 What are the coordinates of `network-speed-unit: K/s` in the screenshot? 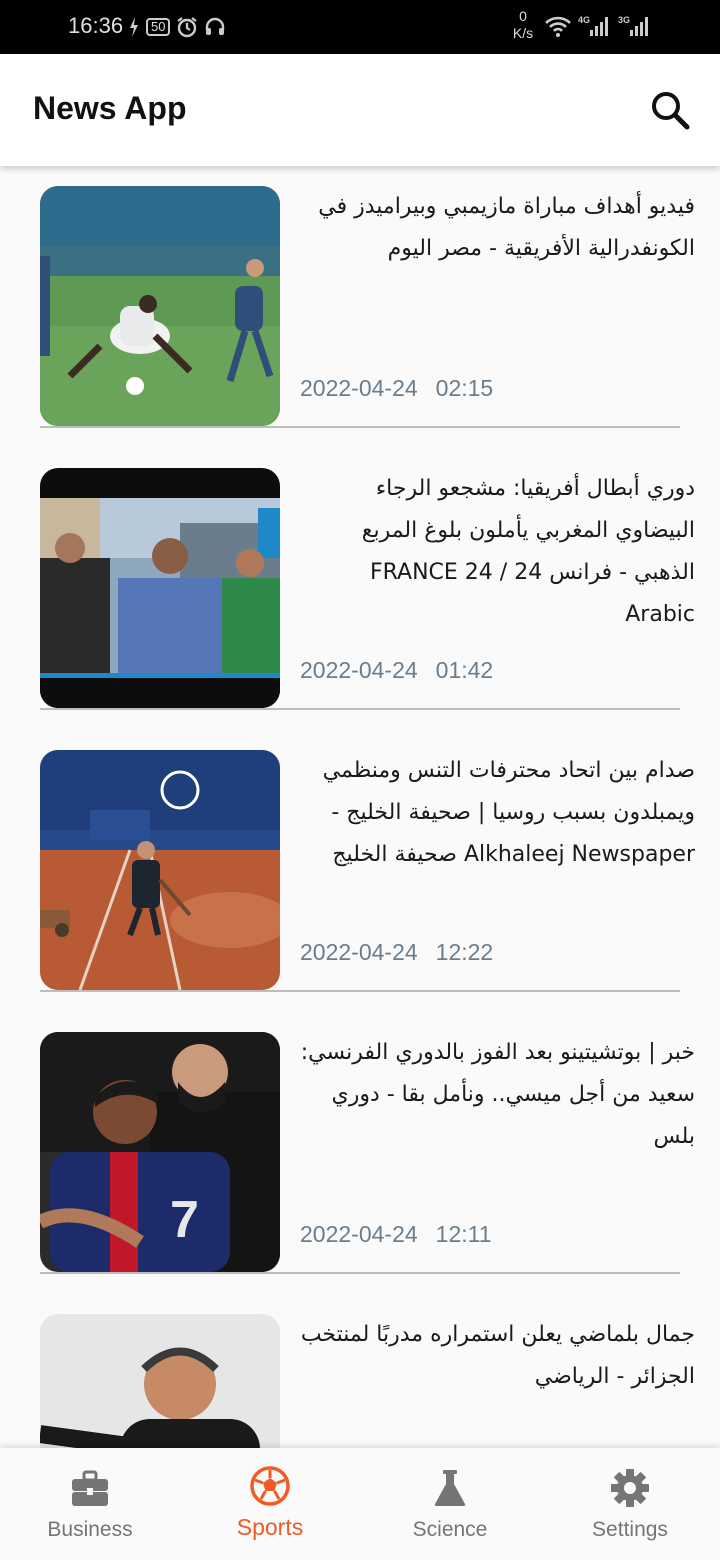 It's located at (523, 33).